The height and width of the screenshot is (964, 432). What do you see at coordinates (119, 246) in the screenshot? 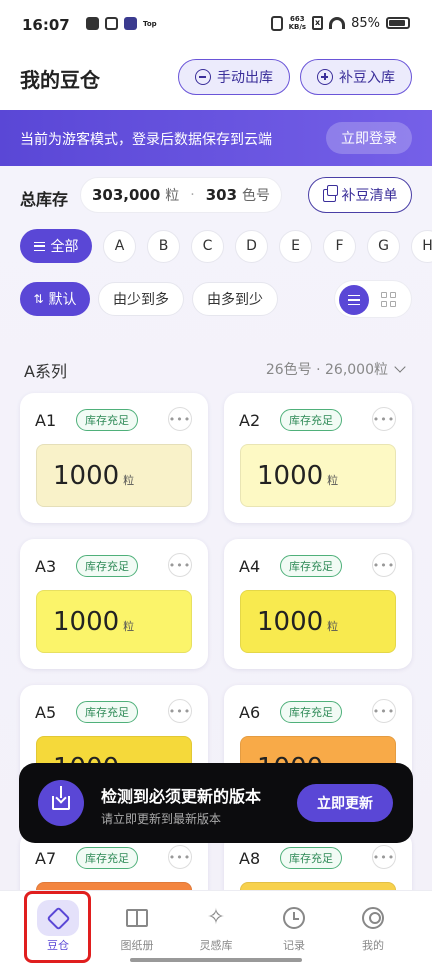
I see `filter-letter-a: A` at bounding box center [119, 246].